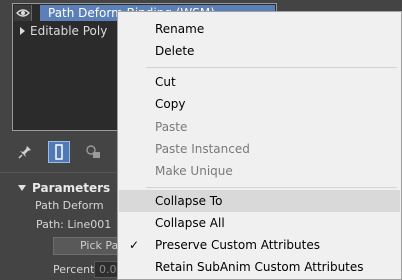 The height and width of the screenshot is (280, 402). I want to click on group-label: Path Deform, so click(69, 205).